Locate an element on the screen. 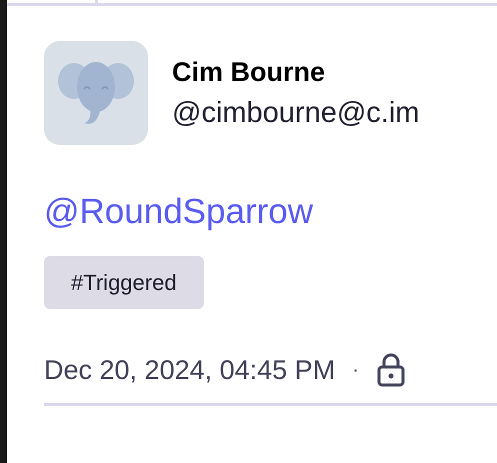  author-handle: @cimbourne@c.im is located at coordinates (296, 113).